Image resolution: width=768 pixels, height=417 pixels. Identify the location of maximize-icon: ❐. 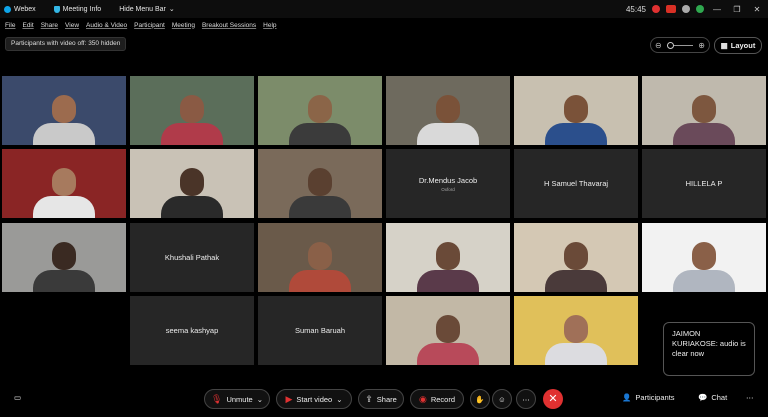
(737, 9).